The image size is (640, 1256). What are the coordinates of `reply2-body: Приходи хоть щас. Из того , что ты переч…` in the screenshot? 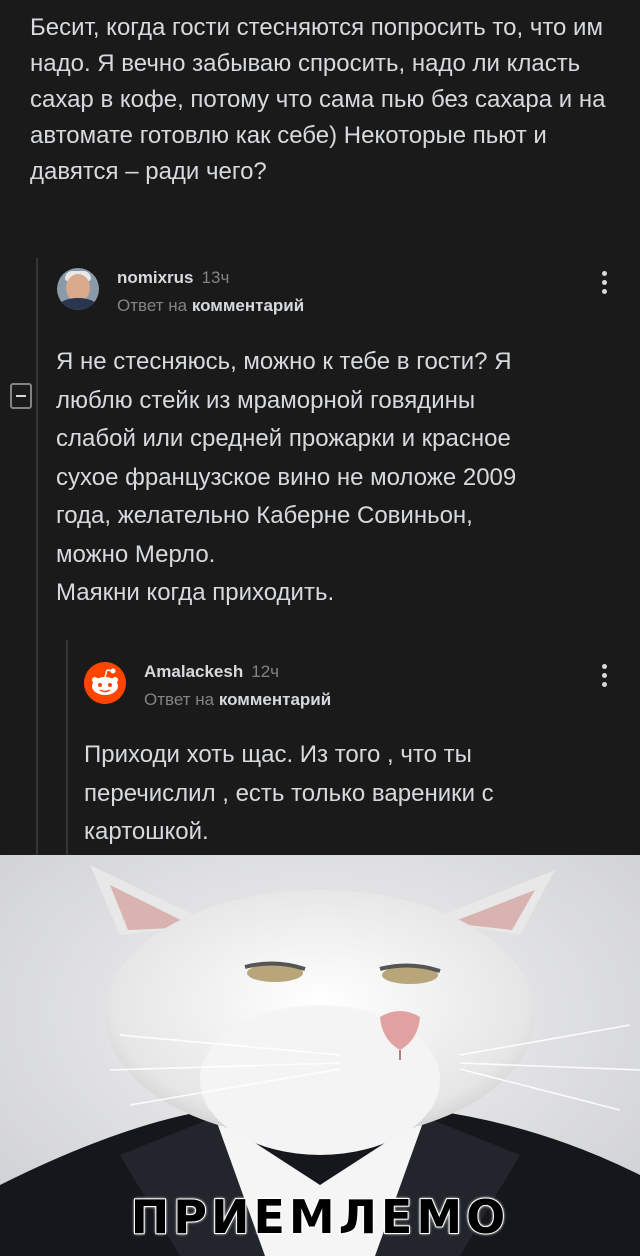 It's located at (344, 794).